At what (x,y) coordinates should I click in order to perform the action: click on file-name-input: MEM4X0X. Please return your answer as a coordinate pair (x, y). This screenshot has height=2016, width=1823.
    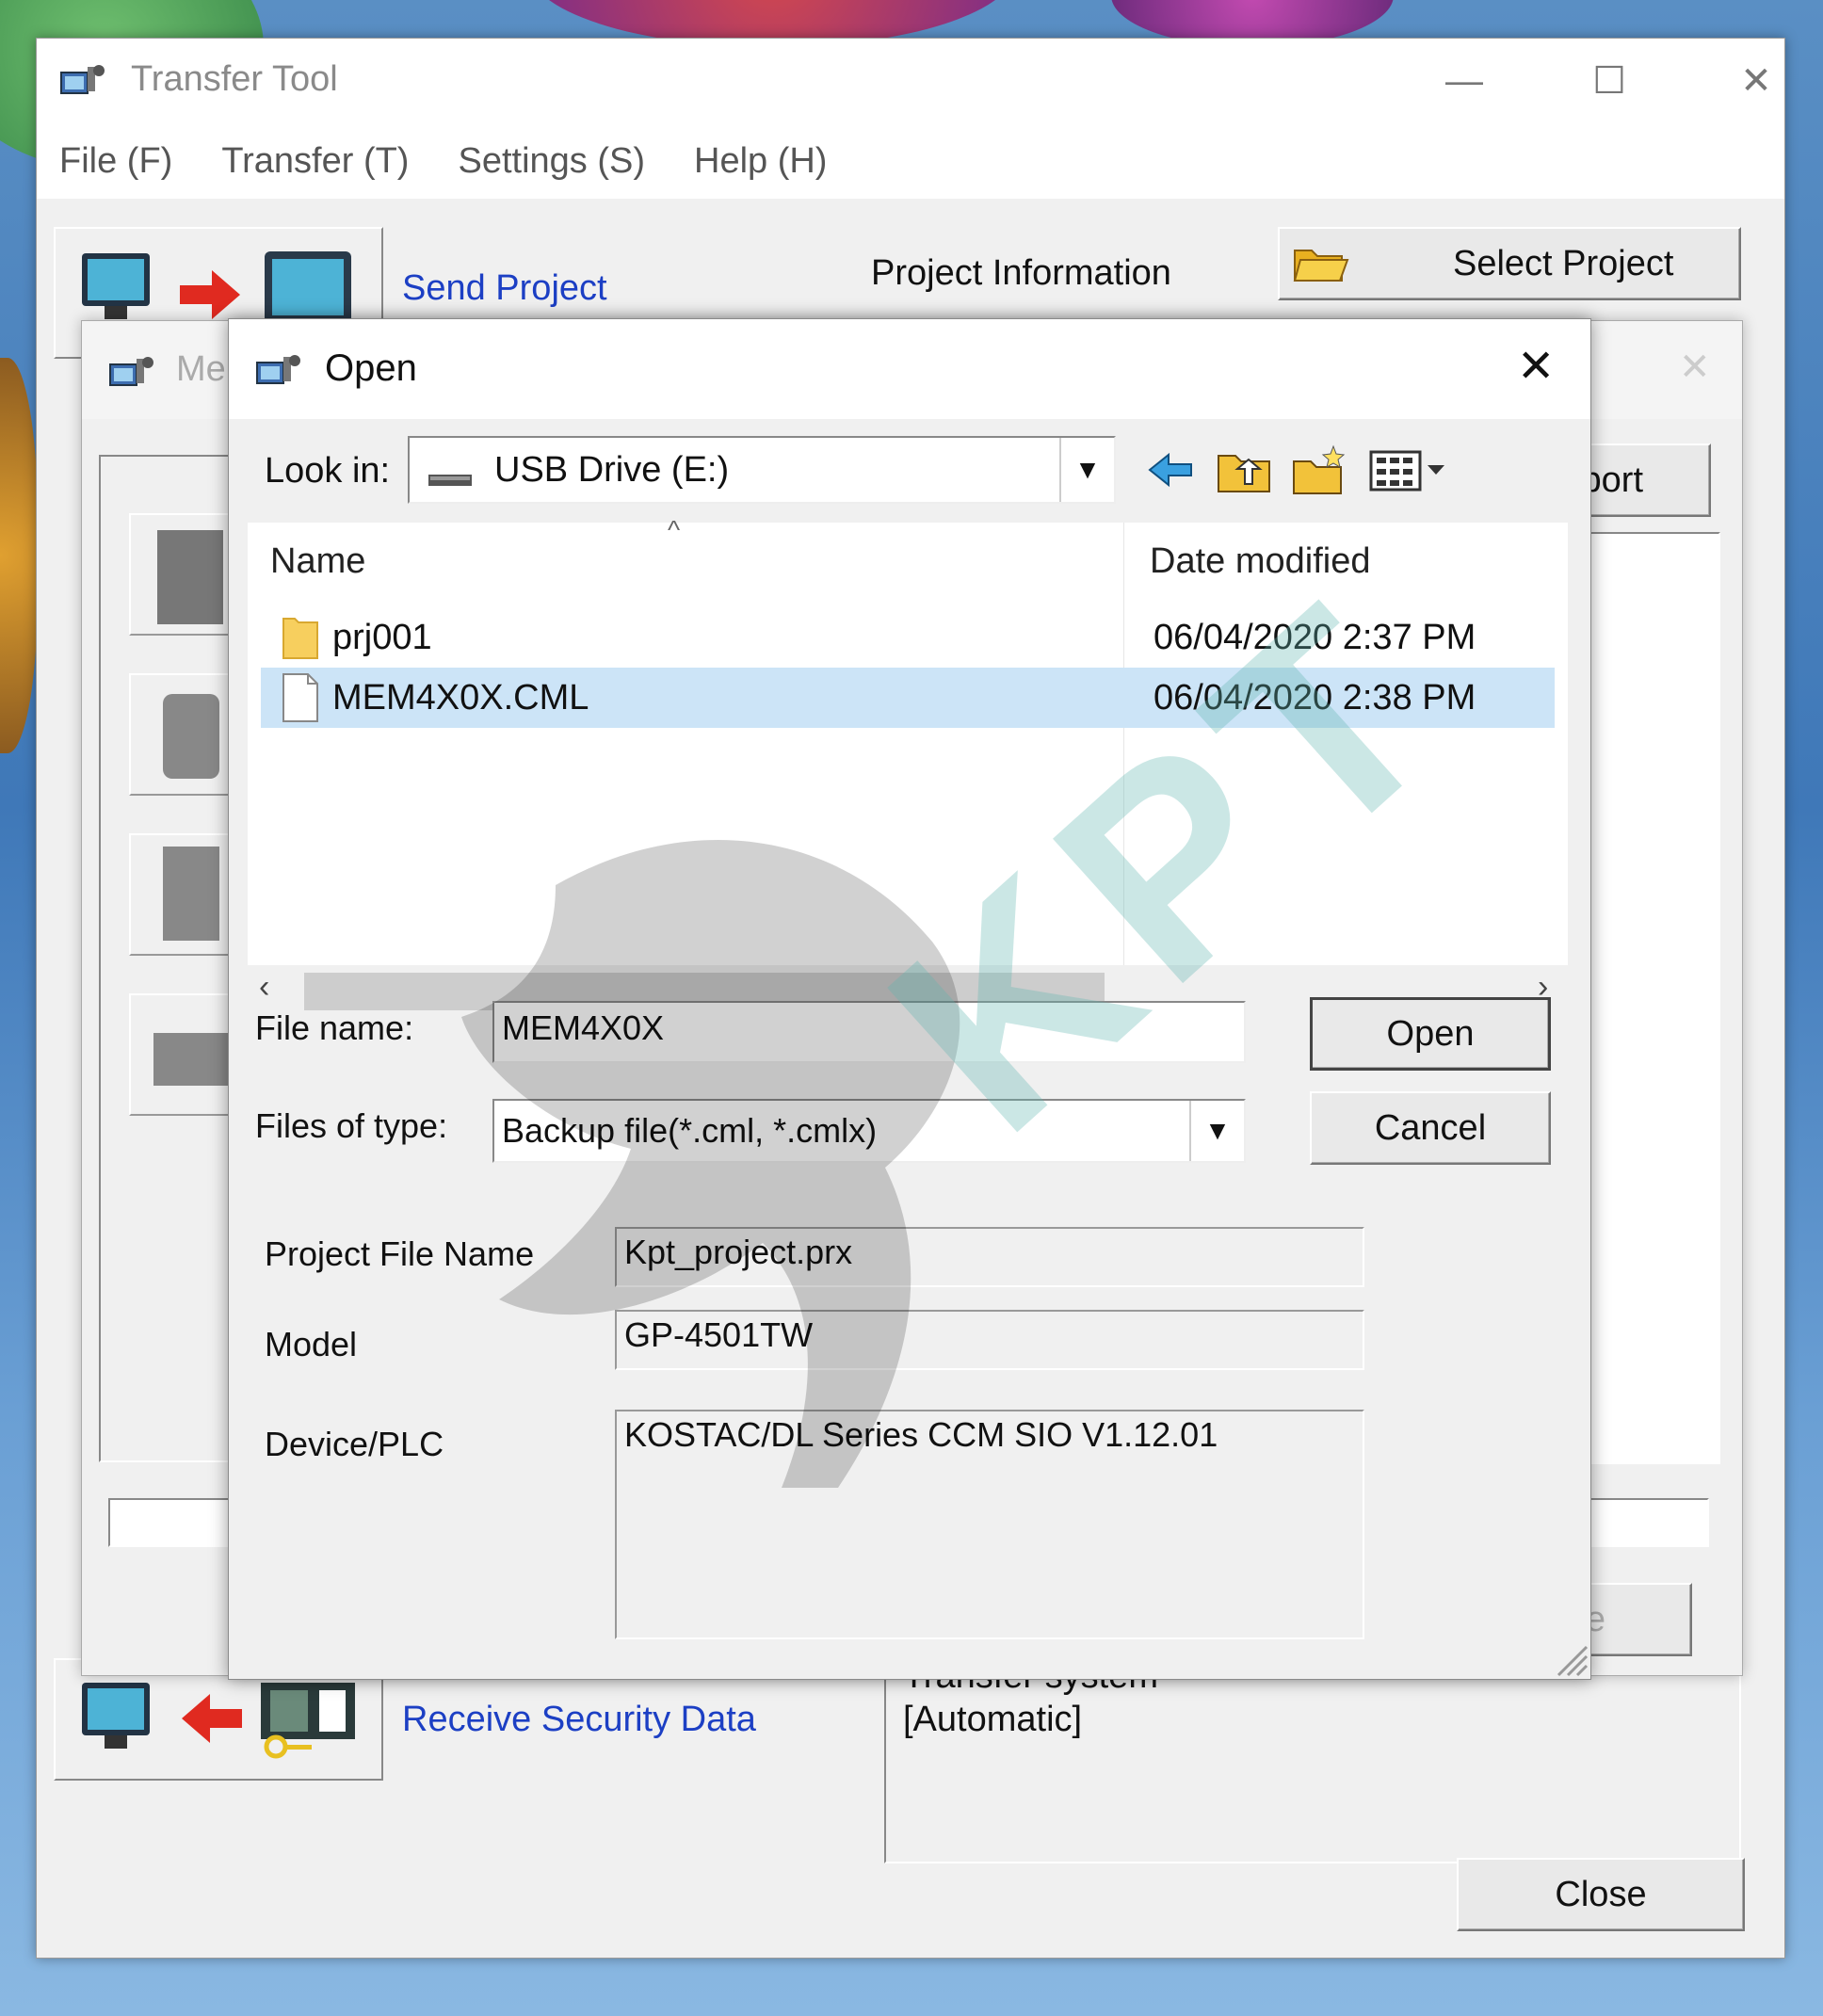
    Looking at the image, I should click on (869, 1032).